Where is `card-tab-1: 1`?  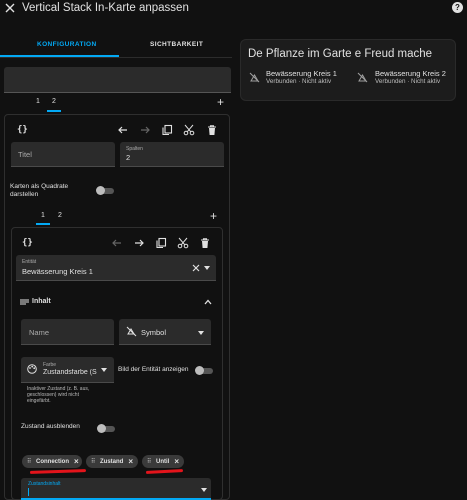
card-tab-1: 1 is located at coordinates (38, 101).